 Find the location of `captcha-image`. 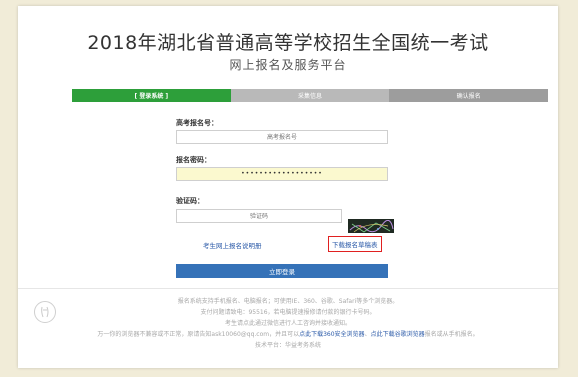

captcha-image is located at coordinates (371, 226).